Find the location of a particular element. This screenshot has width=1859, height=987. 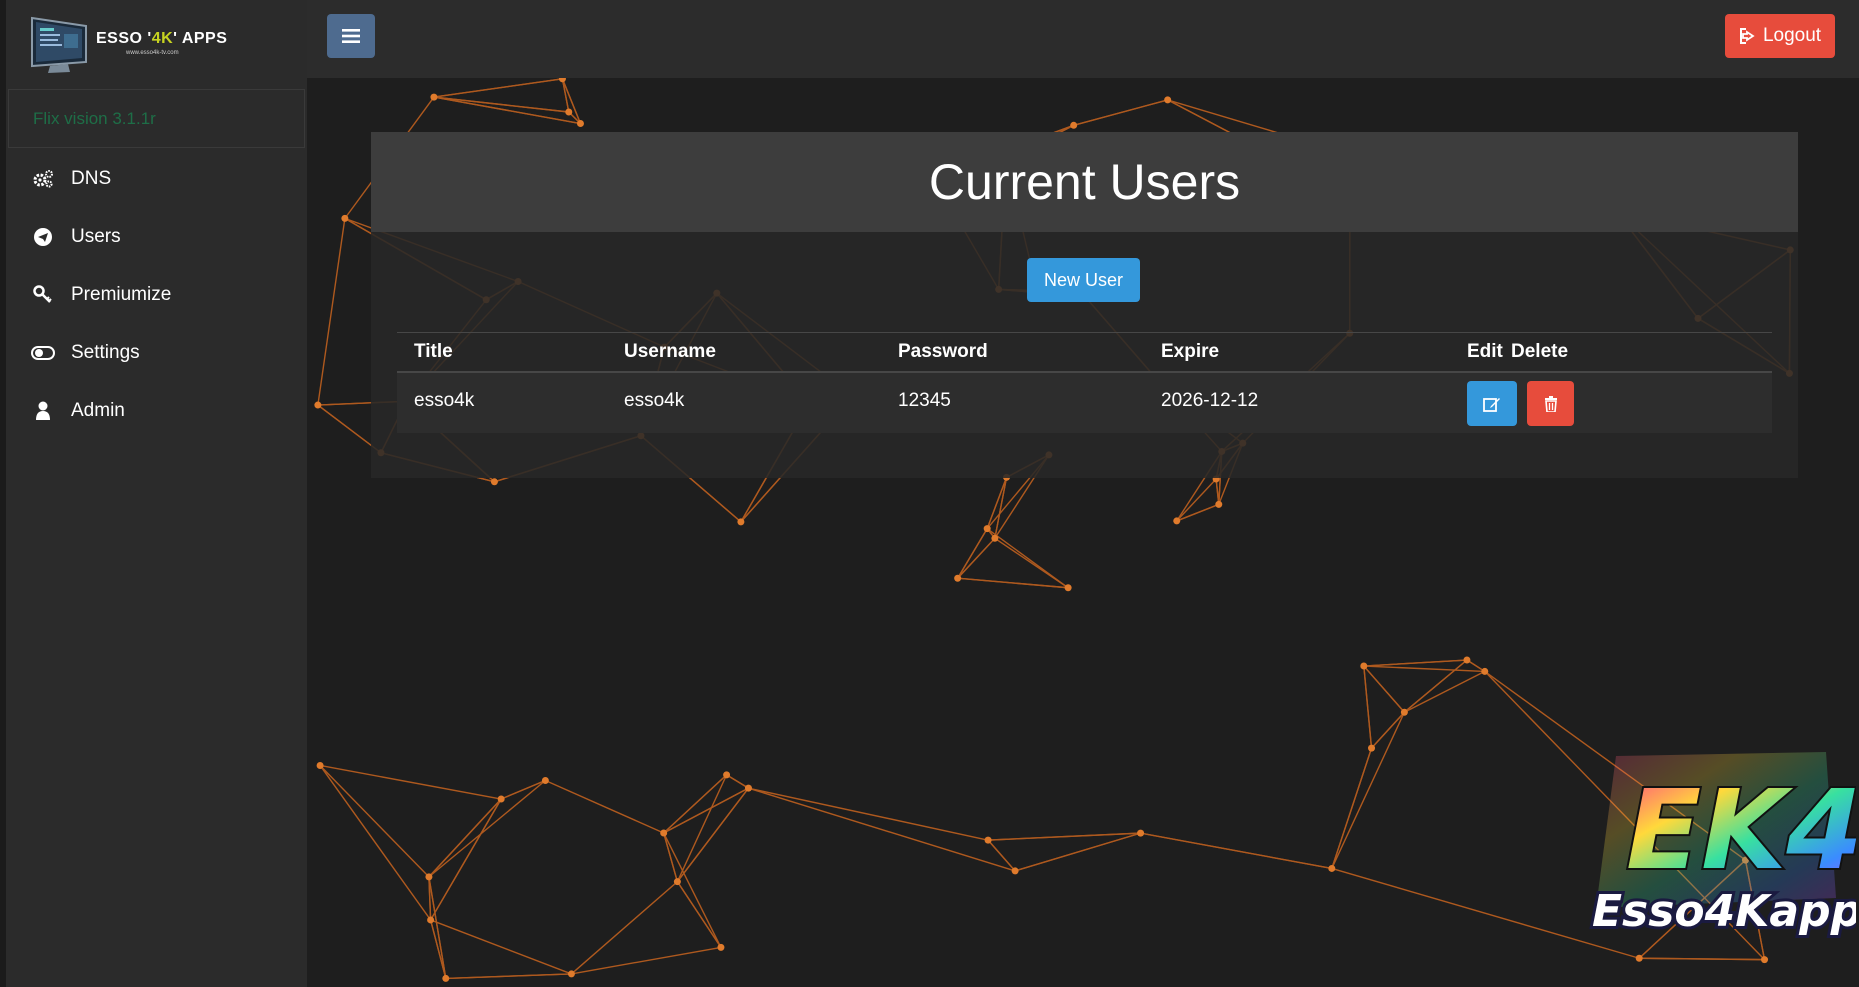

bars-icon is located at coordinates (351, 36).